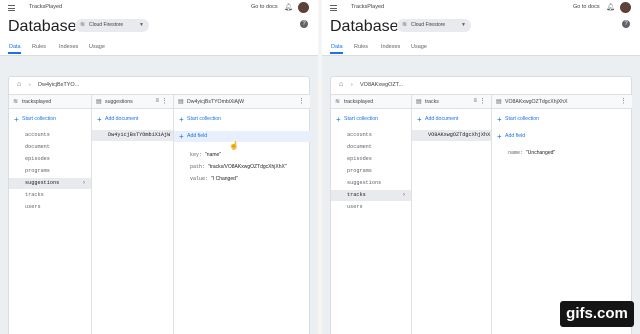  I want to click on column-title: suggestions, so click(119, 102).